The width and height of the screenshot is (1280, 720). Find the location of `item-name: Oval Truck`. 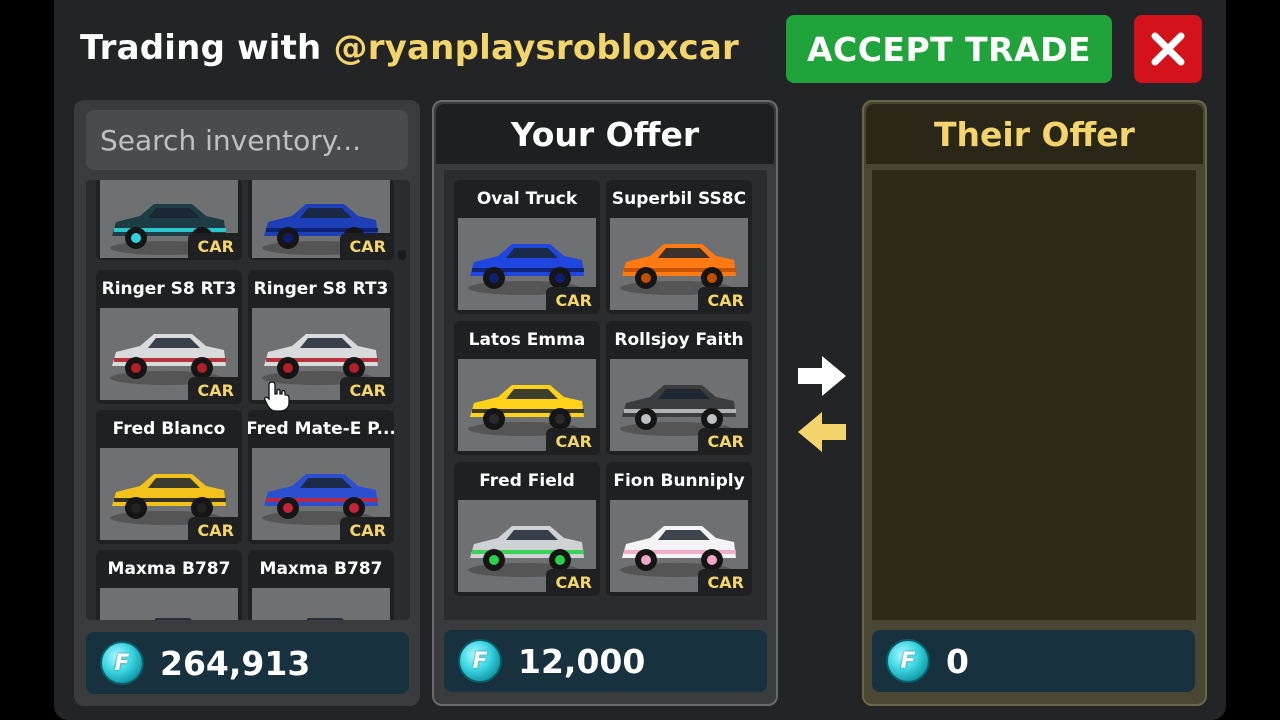

item-name: Oval Truck is located at coordinates (527, 199).